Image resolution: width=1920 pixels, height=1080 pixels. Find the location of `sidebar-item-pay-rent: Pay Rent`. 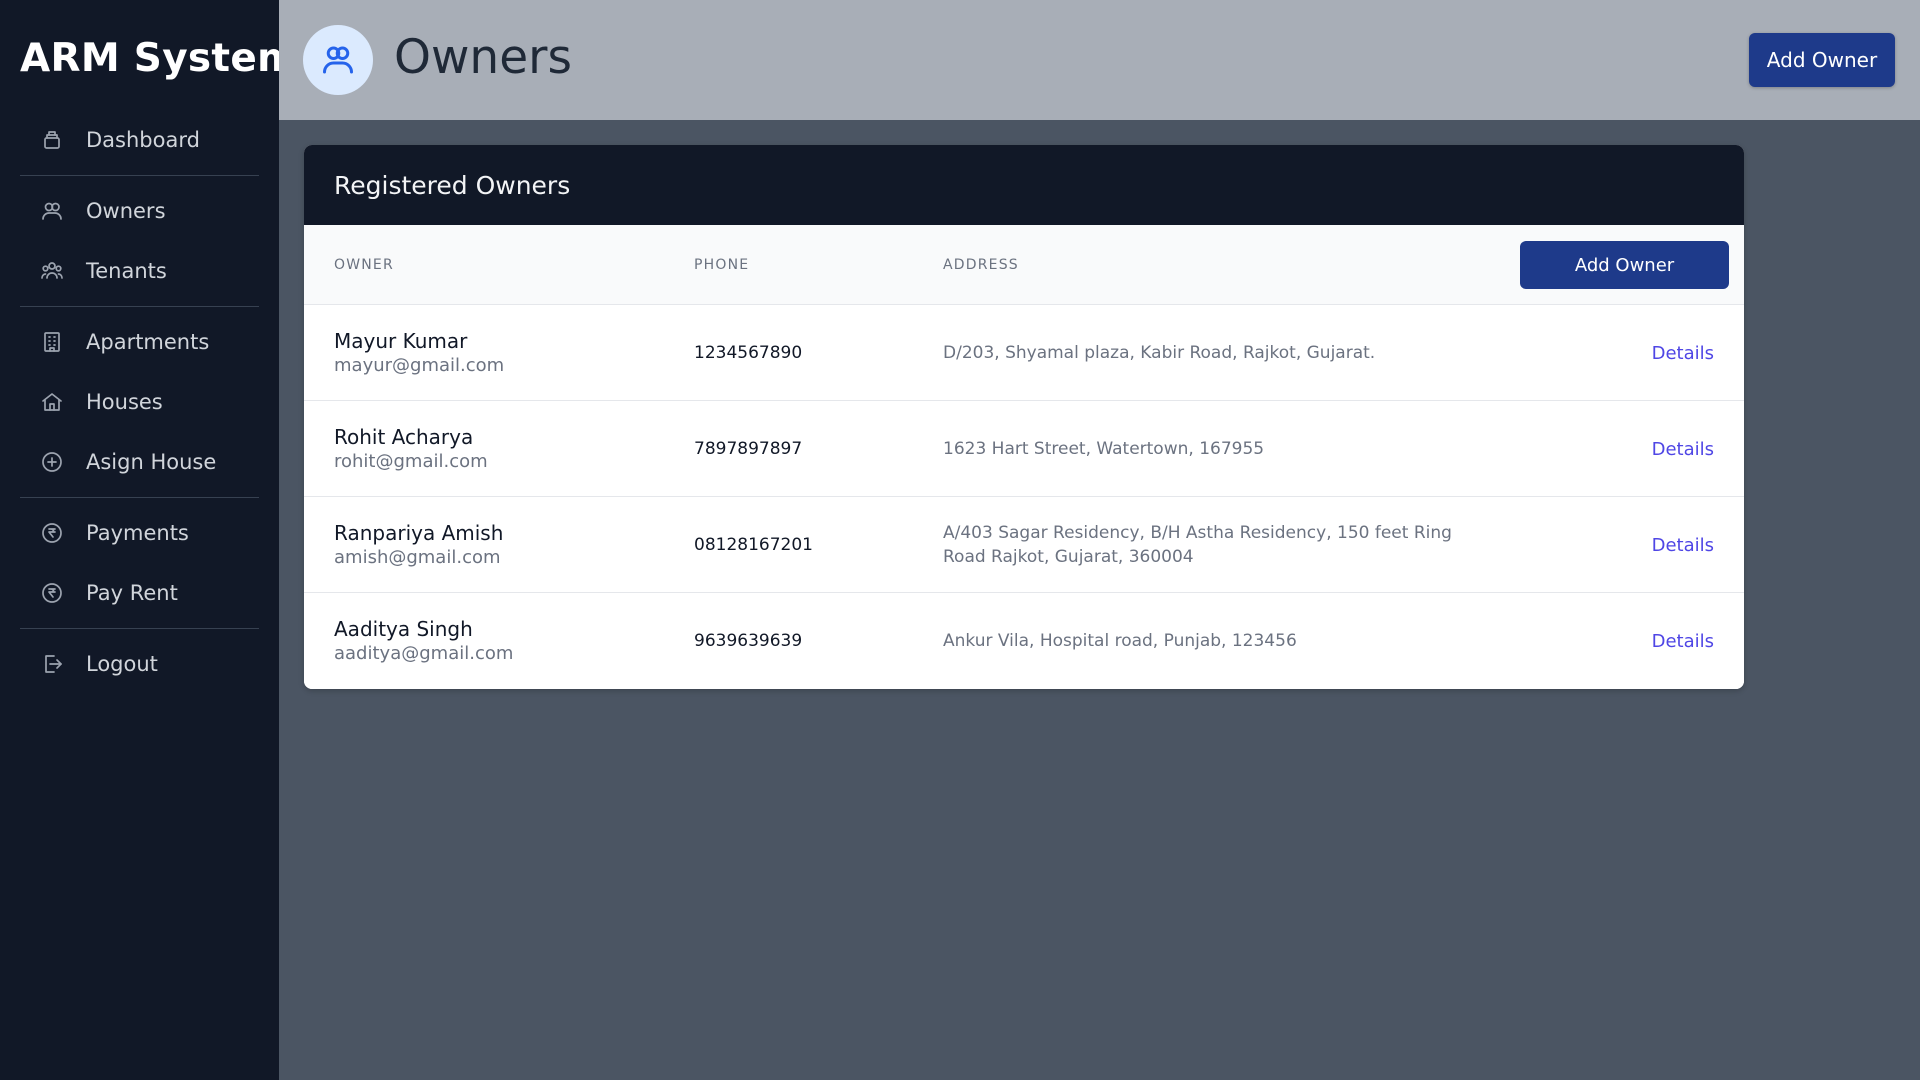

sidebar-item-pay-rent: Pay Rent is located at coordinates (139, 593).